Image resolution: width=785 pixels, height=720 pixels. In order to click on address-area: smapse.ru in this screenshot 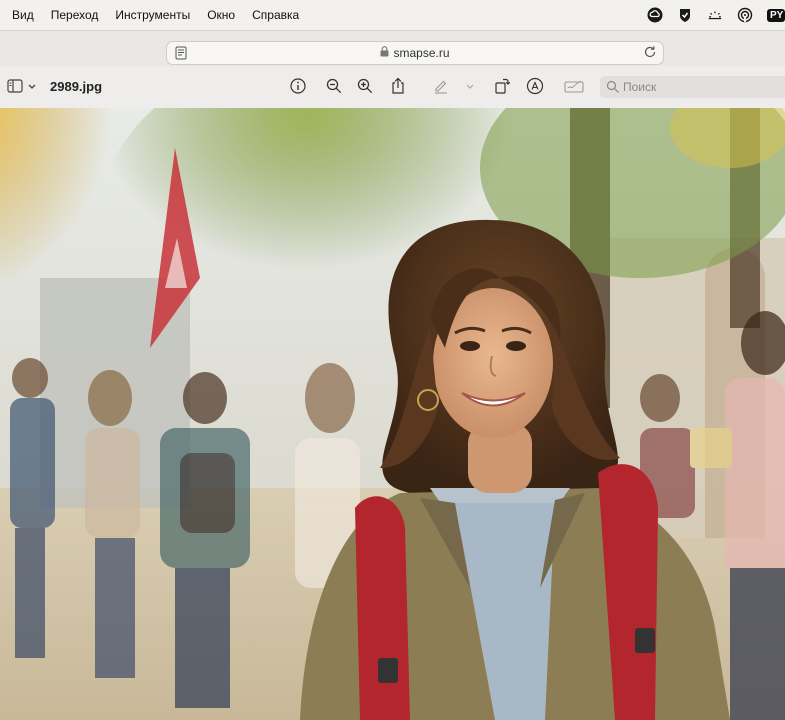, I will do `click(392, 48)`.